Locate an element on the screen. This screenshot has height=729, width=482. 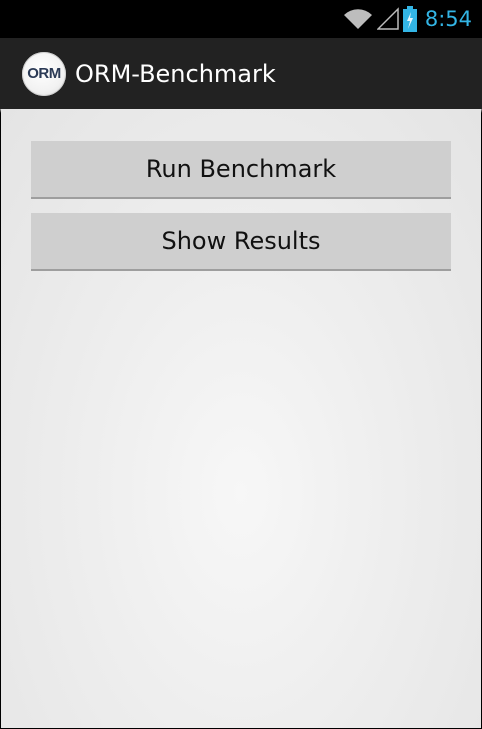
app-icon-text: ORM is located at coordinates (44, 73).